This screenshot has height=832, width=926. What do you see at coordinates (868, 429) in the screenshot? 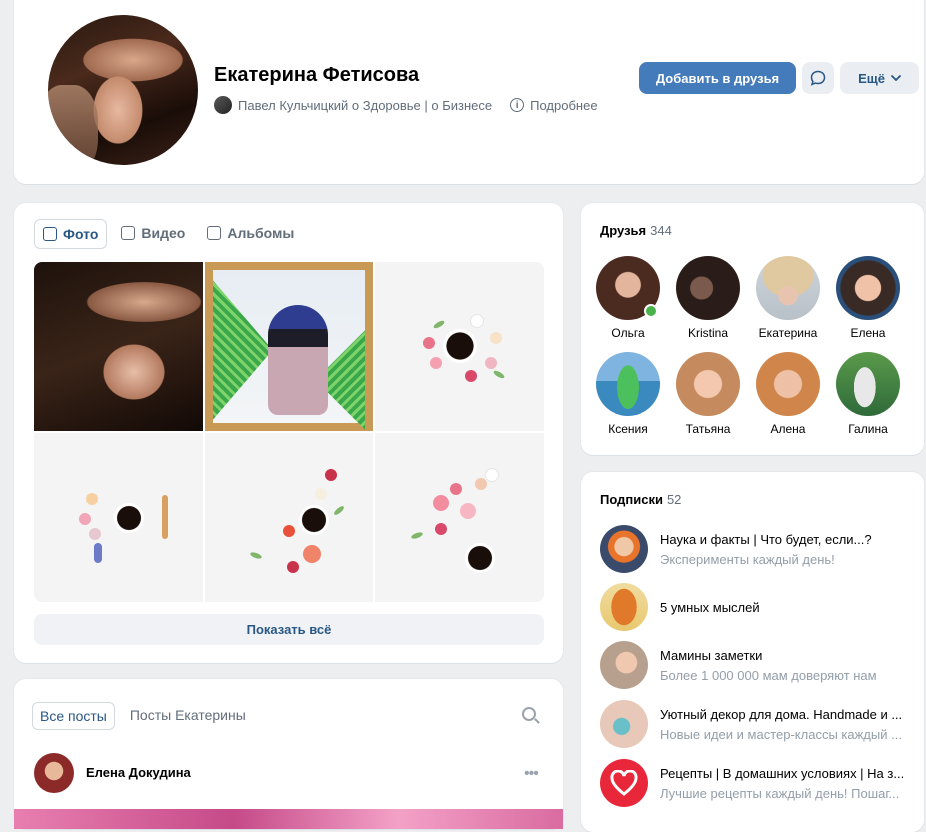
I see `friend-name: Галина` at bounding box center [868, 429].